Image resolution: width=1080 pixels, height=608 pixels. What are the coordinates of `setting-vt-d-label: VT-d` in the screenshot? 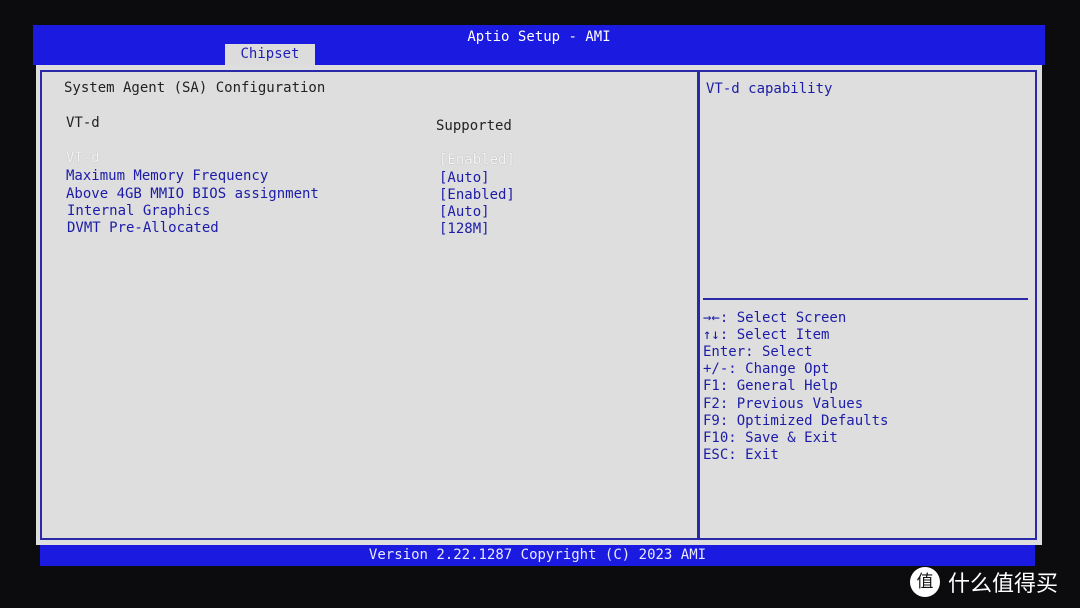 It's located at (83, 158).